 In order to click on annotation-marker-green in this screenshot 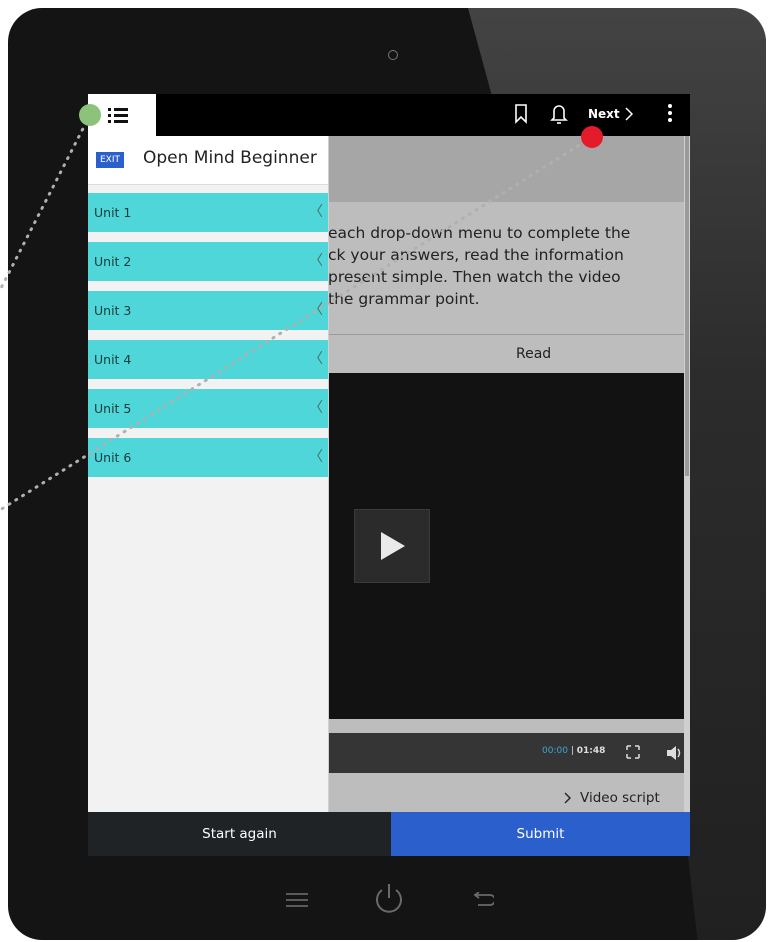, I will do `click(90, 115)`.